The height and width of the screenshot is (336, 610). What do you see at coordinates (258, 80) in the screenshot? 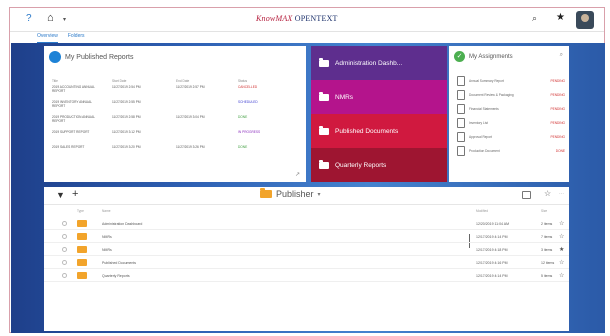
I see `reports-column-header: Status` at bounding box center [258, 80].